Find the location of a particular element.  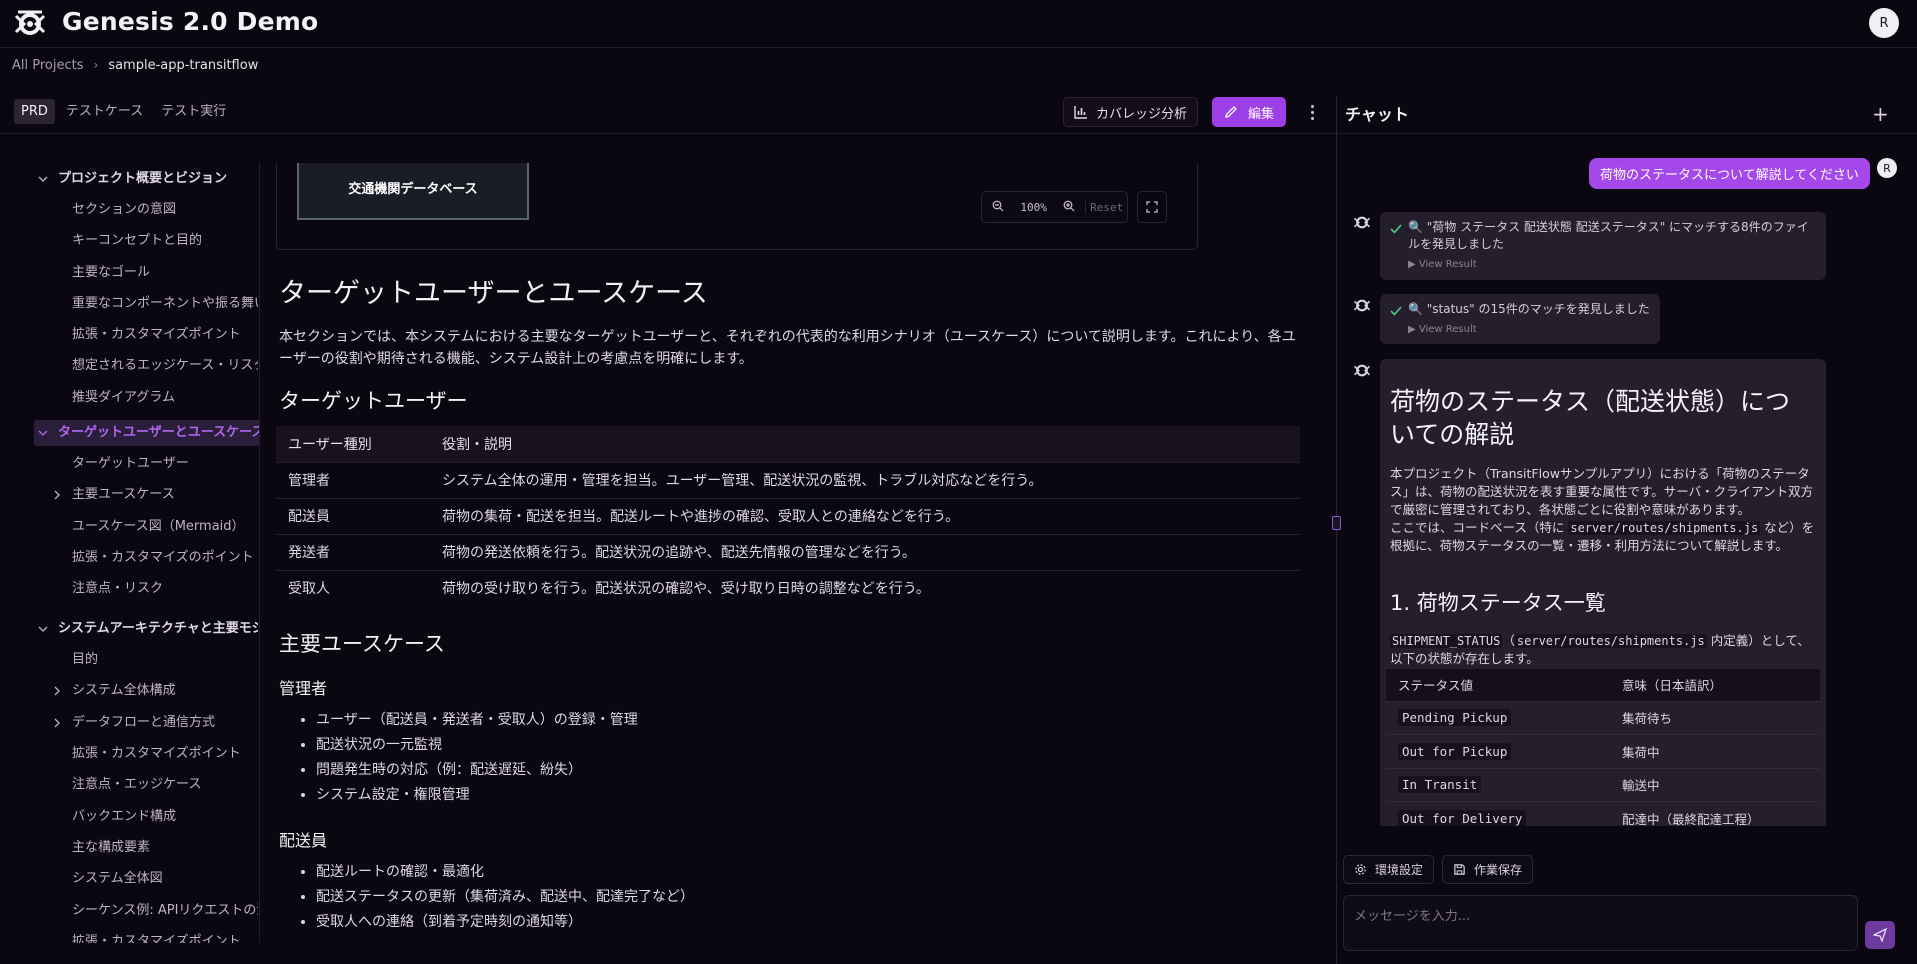

toc-item: 重要なコンポーネントや振る舞い is located at coordinates (165, 304).